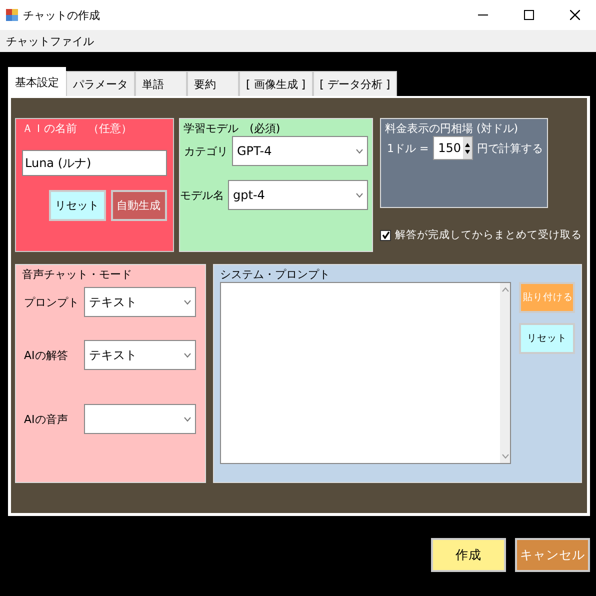  What do you see at coordinates (202, 195) in the screenshot?
I see `field-label: モデル名` at bounding box center [202, 195].